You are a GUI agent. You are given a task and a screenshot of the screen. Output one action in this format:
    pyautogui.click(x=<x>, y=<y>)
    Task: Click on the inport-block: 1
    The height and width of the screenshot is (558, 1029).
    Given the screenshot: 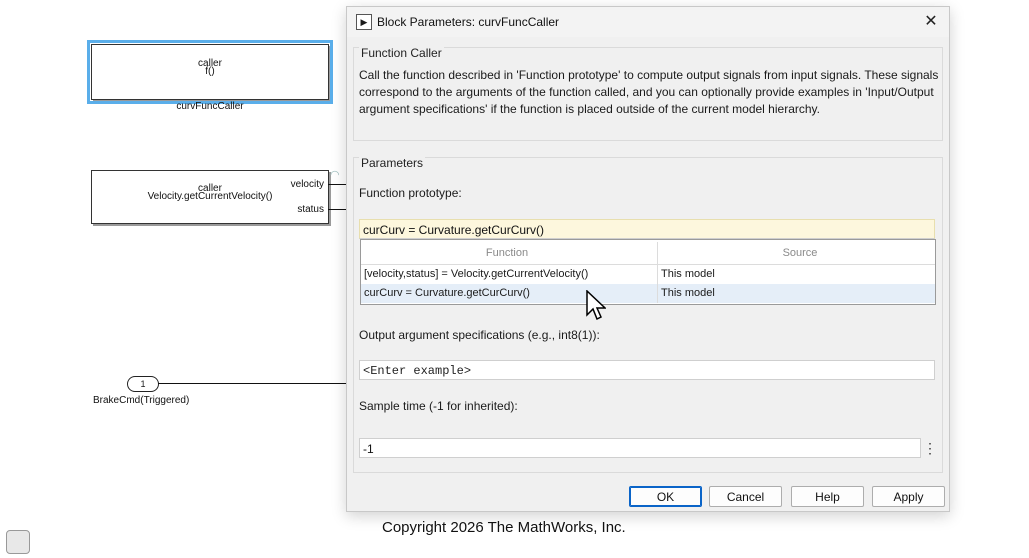 What is the action you would take?
    pyautogui.click(x=143, y=384)
    